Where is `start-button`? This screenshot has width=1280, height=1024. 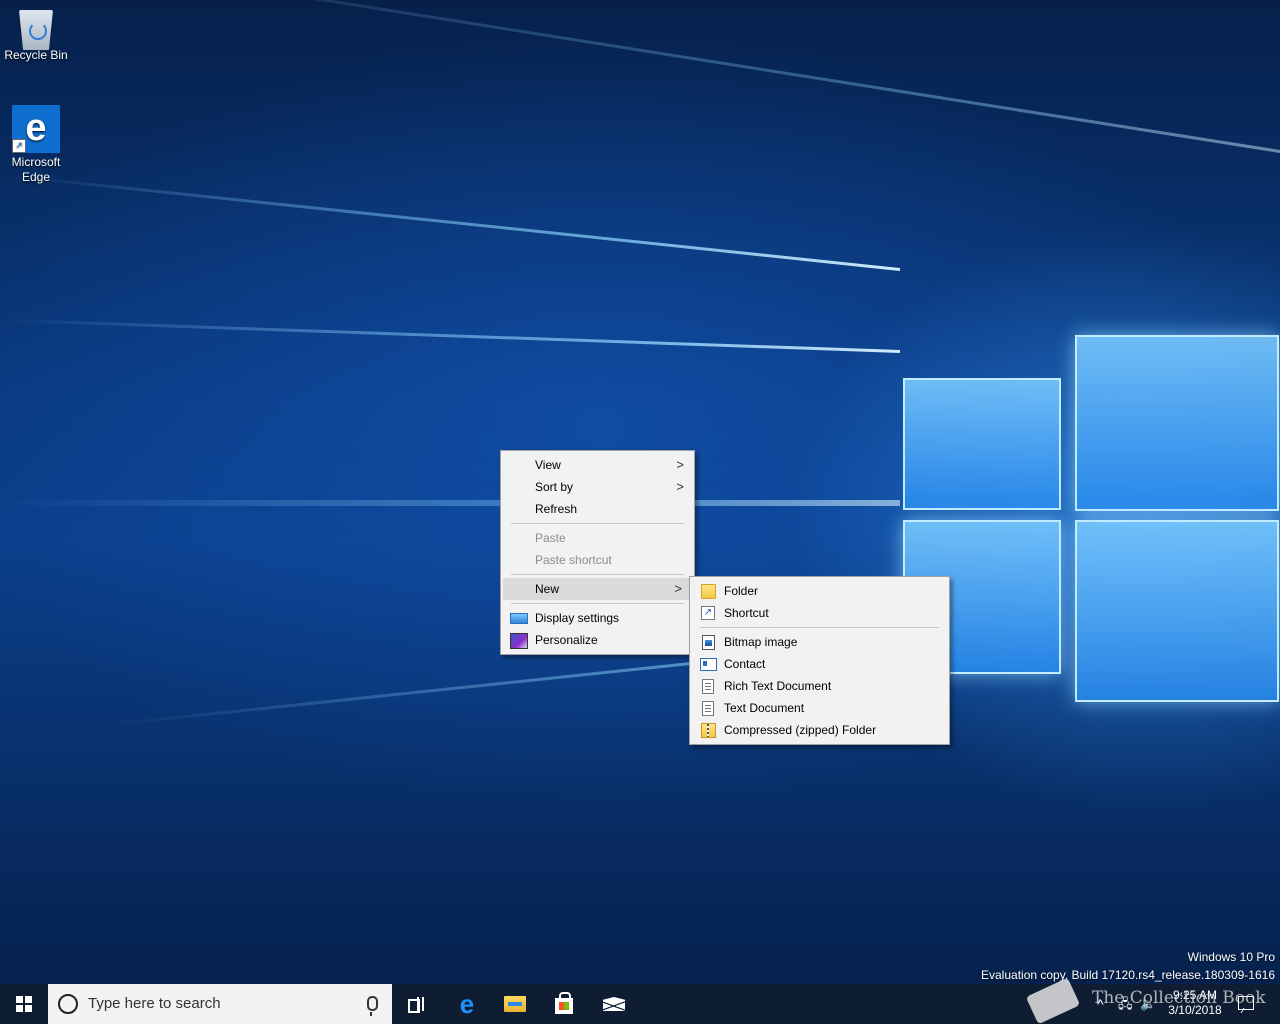
start-button is located at coordinates (24, 1004).